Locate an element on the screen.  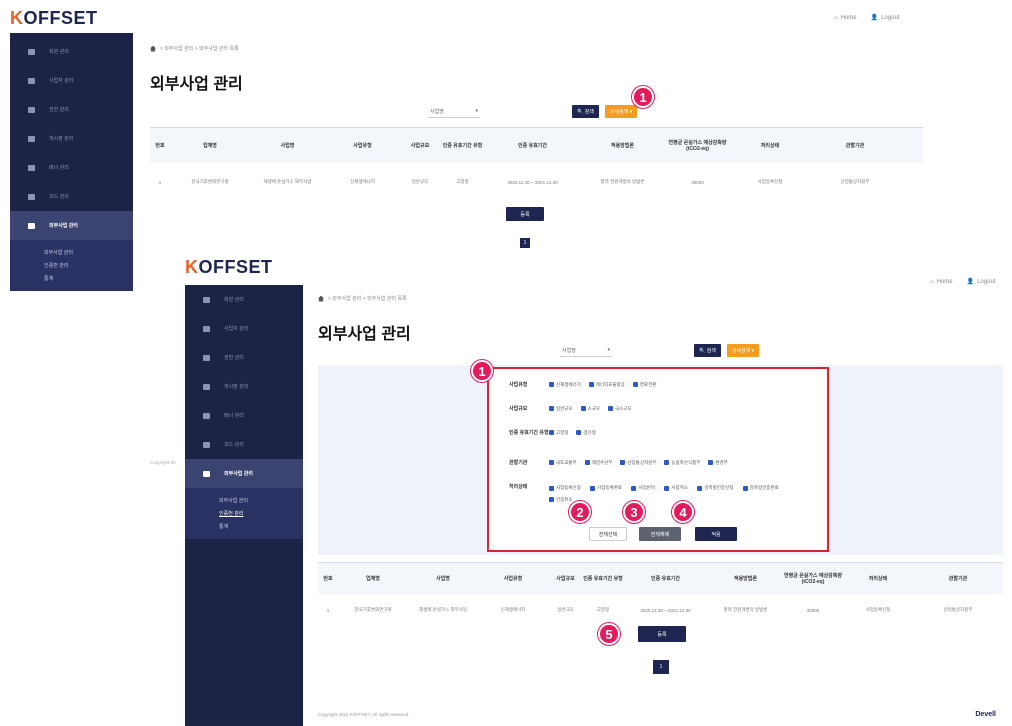
page-title: 외부사업 관리 is located at coordinates (196, 84).